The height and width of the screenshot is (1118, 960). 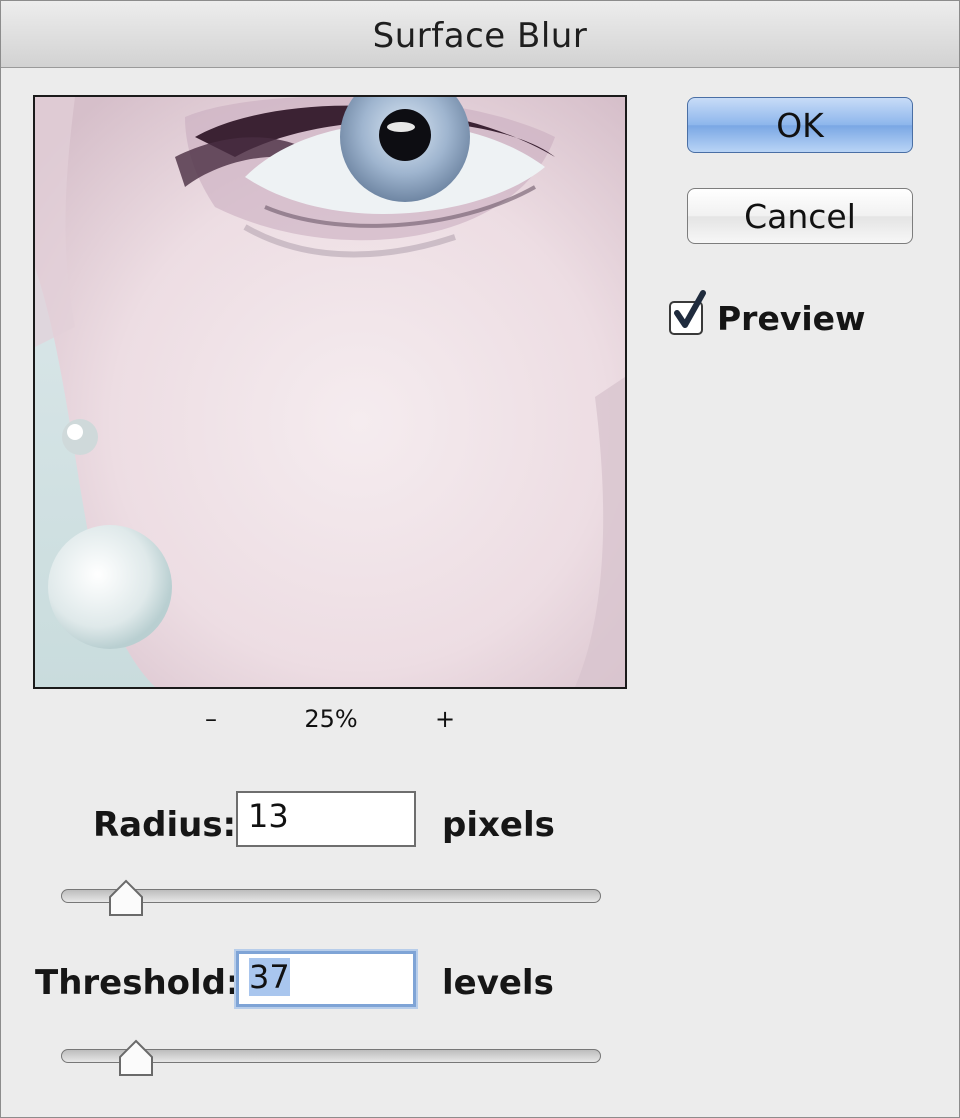 What do you see at coordinates (165, 825) in the screenshot?
I see `radius-label: Radius:` at bounding box center [165, 825].